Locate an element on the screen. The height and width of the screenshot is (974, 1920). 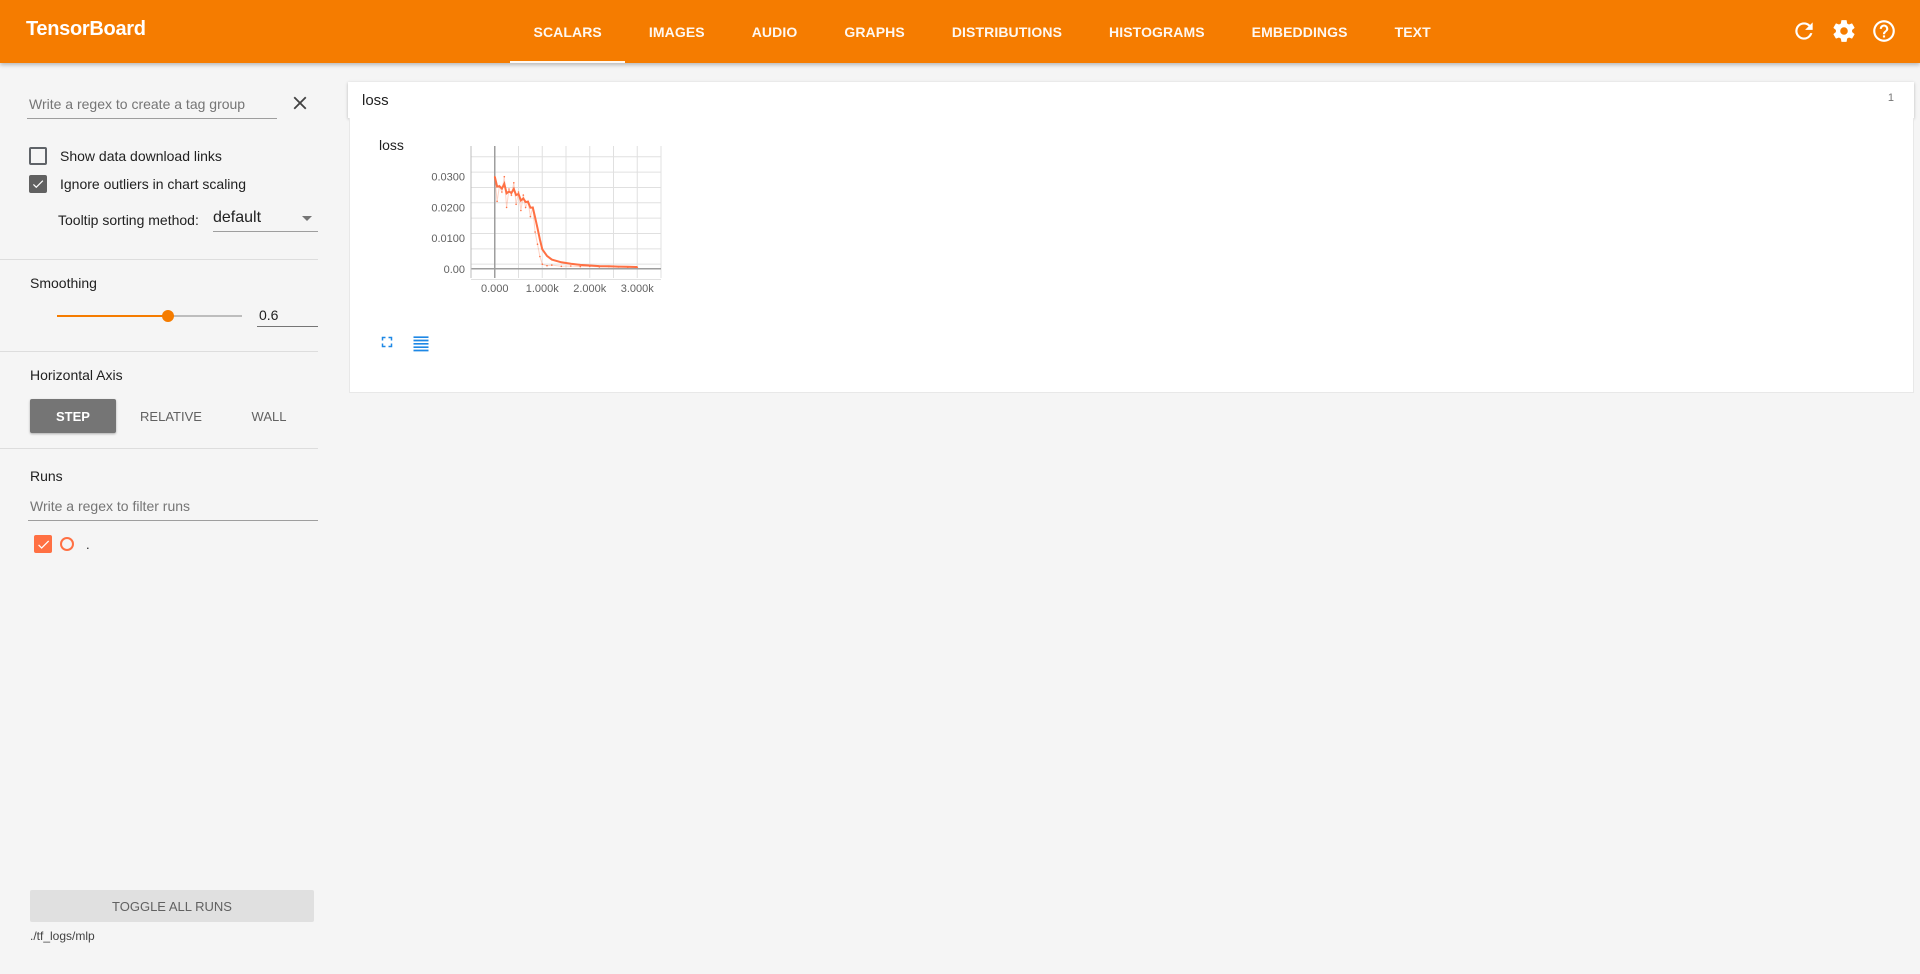
refresh-icon is located at coordinates (1804, 31).